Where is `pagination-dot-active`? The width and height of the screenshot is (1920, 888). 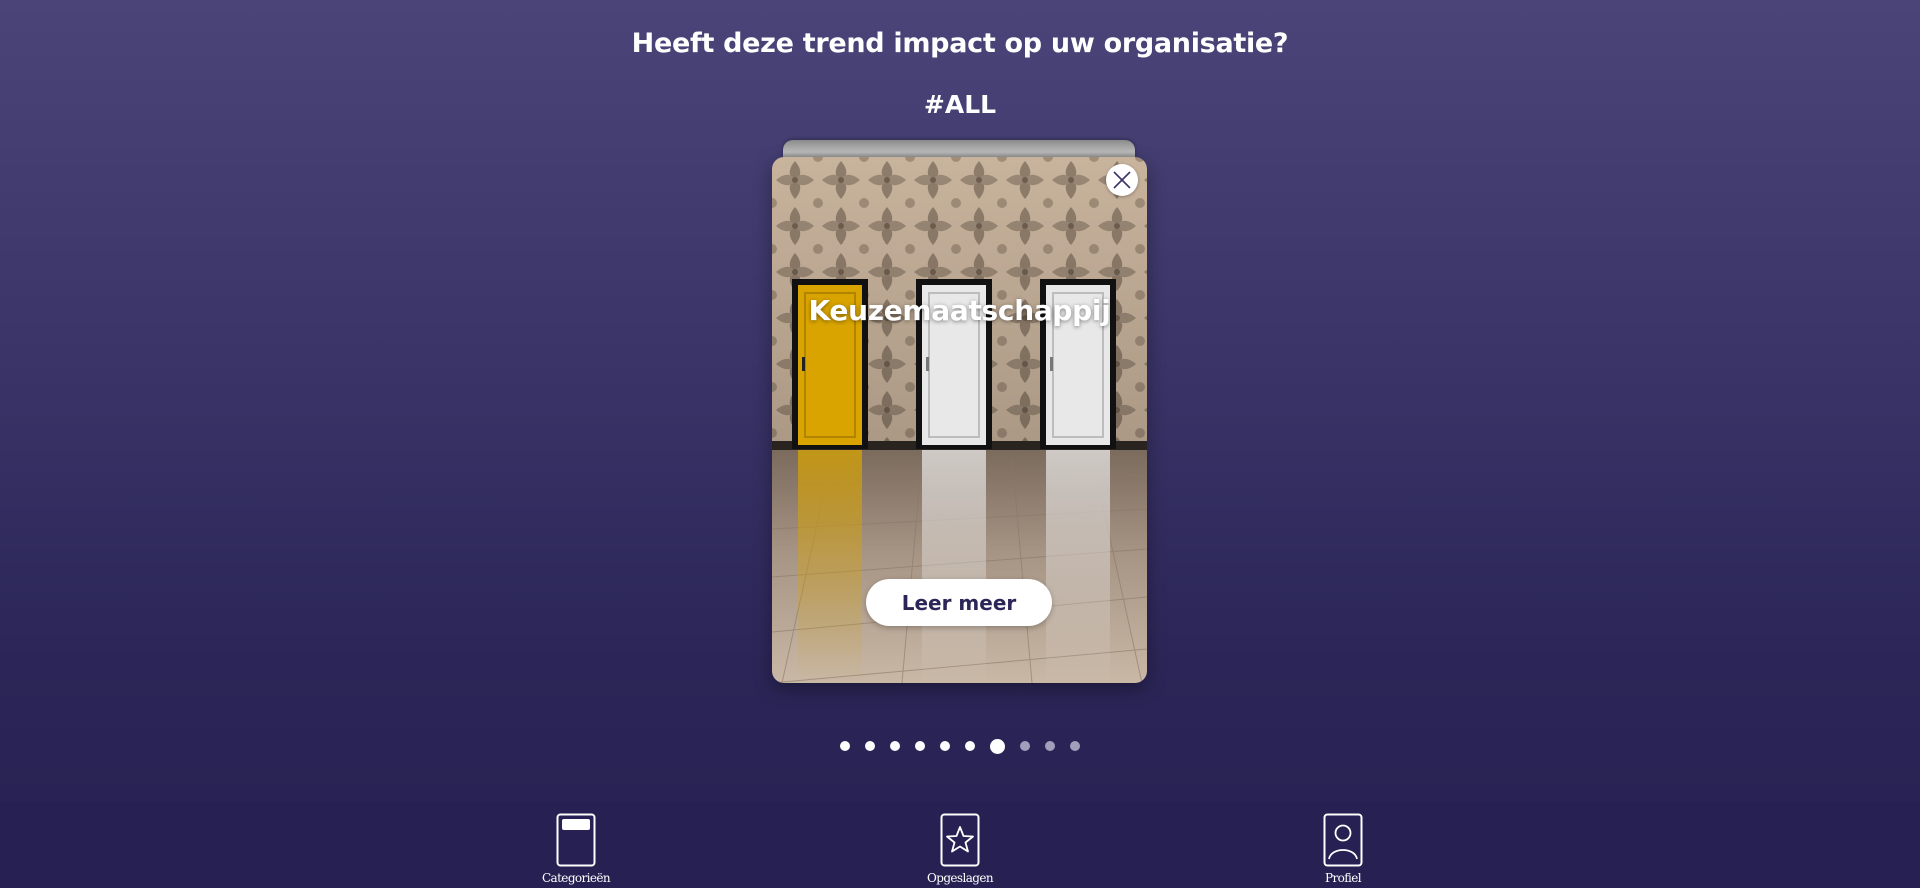
pagination-dot-active is located at coordinates (997, 746).